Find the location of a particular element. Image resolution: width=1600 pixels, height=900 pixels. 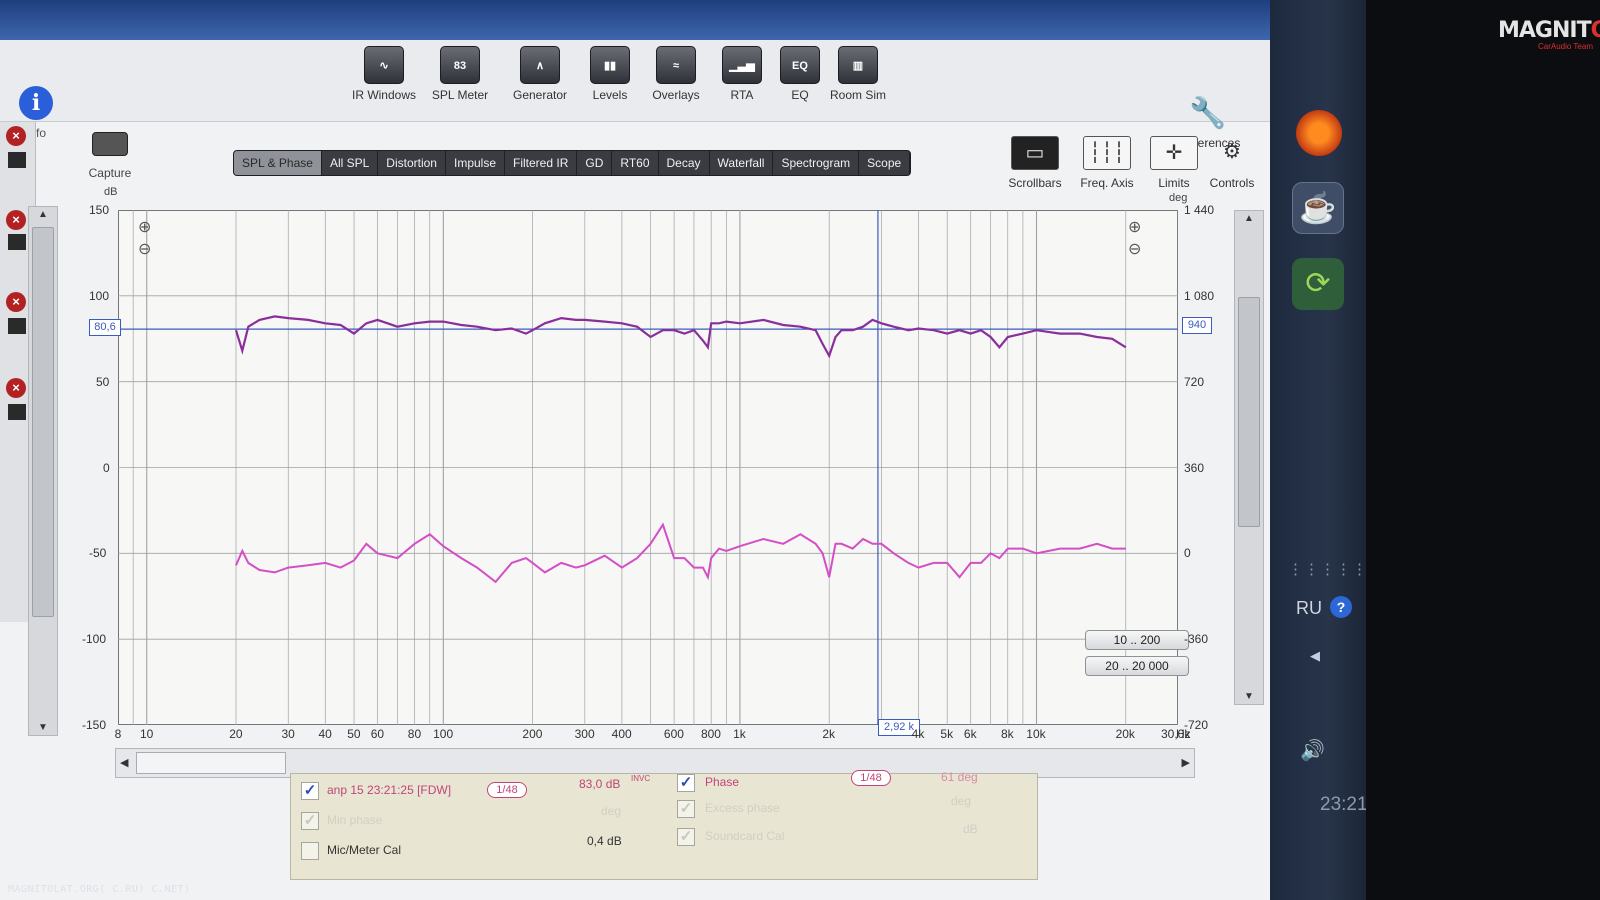

limits-label: Limits is located at coordinates (1174, 183).